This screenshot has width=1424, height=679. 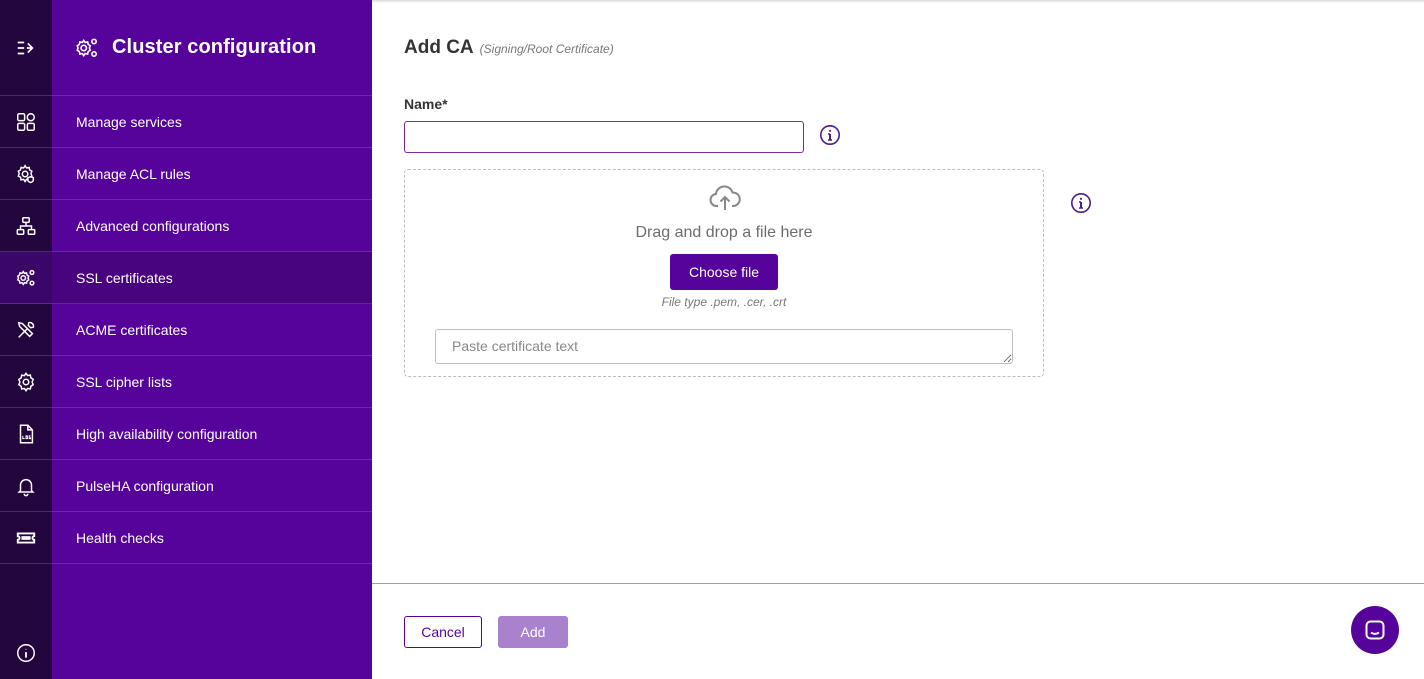 What do you see at coordinates (212, 434) in the screenshot?
I see `sidebar-item-high-availability: High availability configuration` at bounding box center [212, 434].